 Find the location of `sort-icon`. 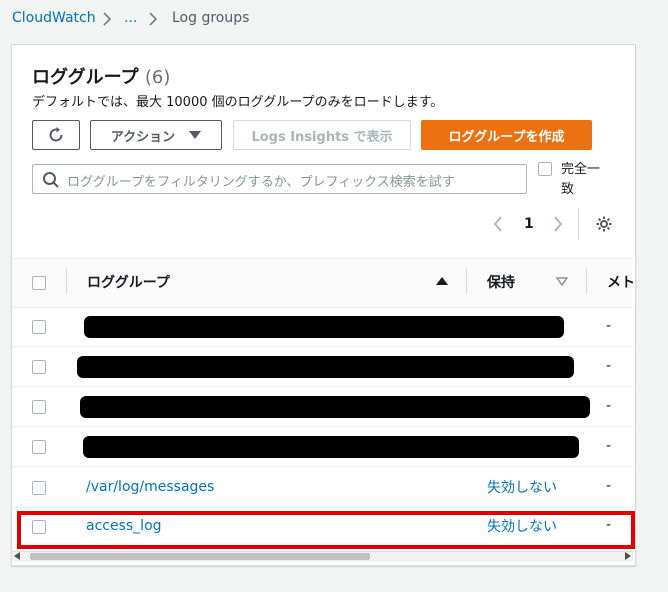

sort-icon is located at coordinates (562, 282).